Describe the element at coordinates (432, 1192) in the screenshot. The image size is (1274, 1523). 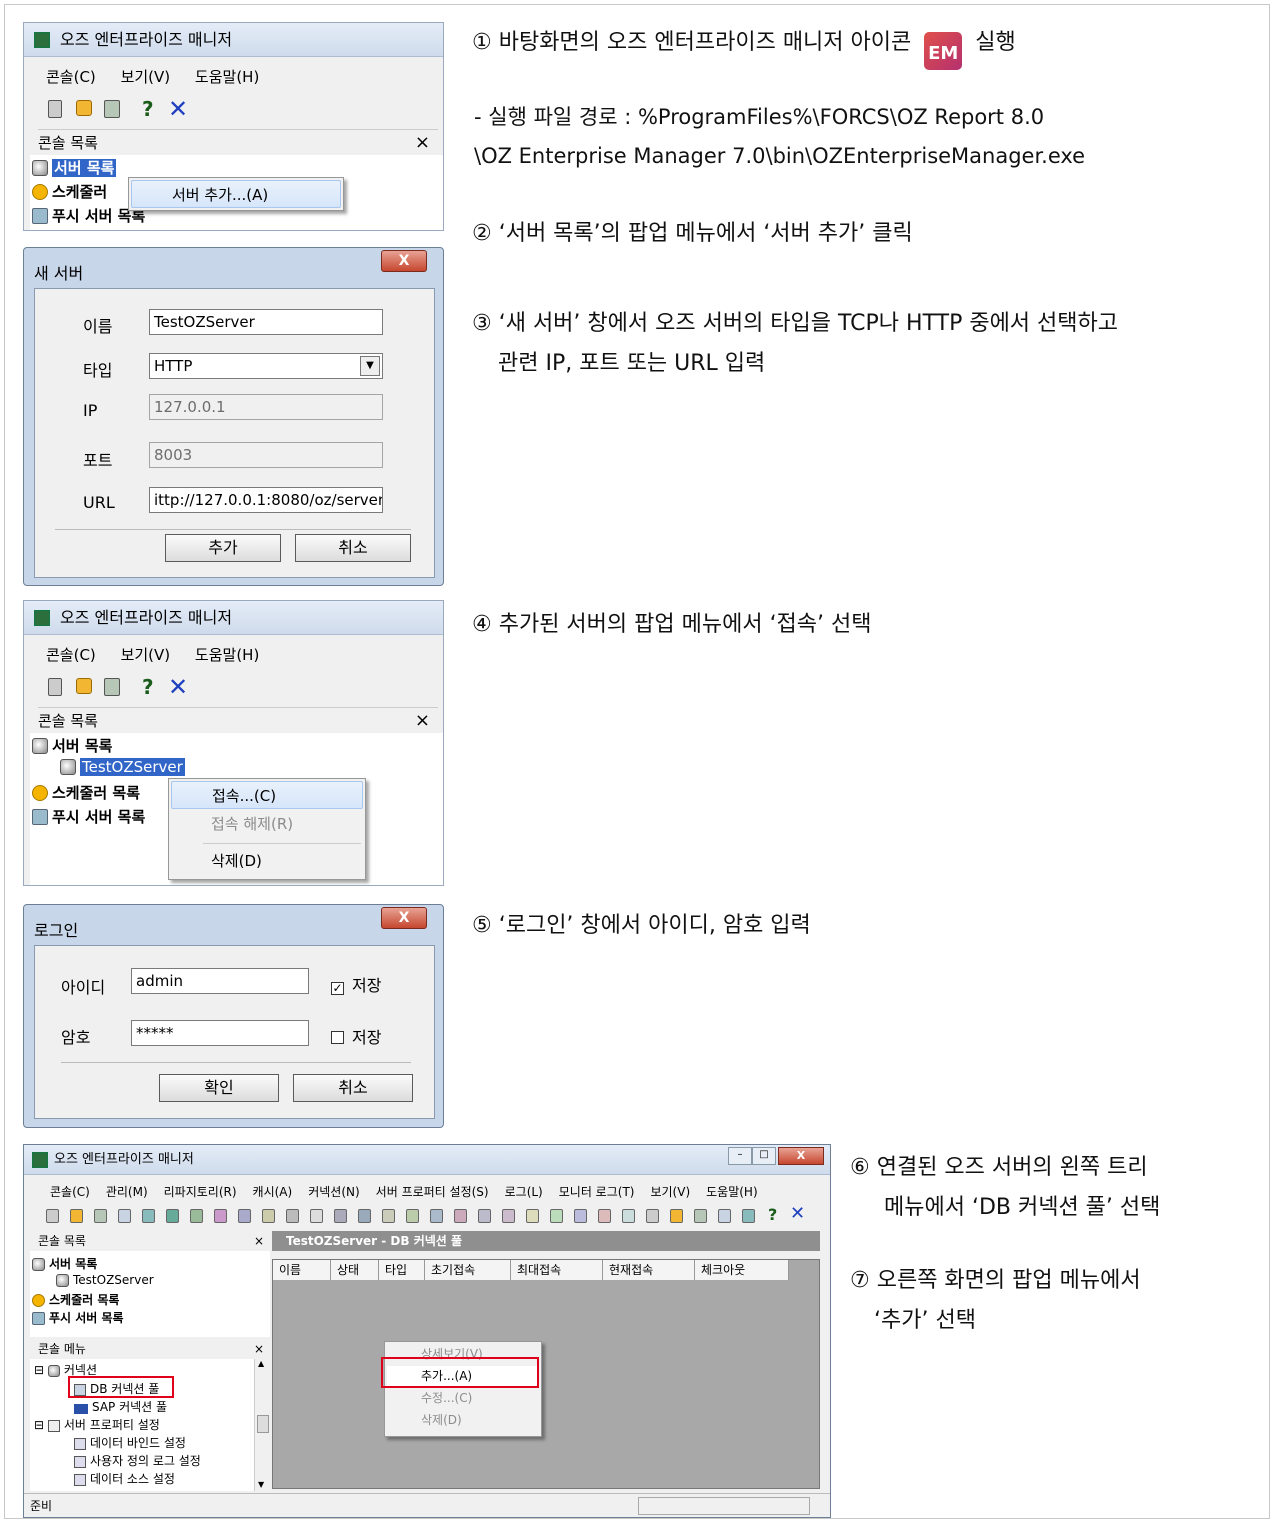
I see `full-menu-item: 서버 프로퍼티 설정(S)` at that location.